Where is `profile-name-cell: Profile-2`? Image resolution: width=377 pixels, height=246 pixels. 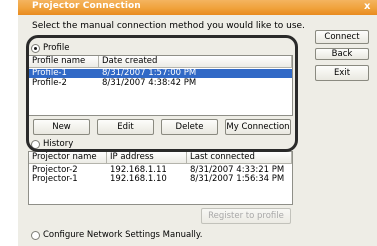
profile-name-cell: Profile-2 is located at coordinates (49, 83).